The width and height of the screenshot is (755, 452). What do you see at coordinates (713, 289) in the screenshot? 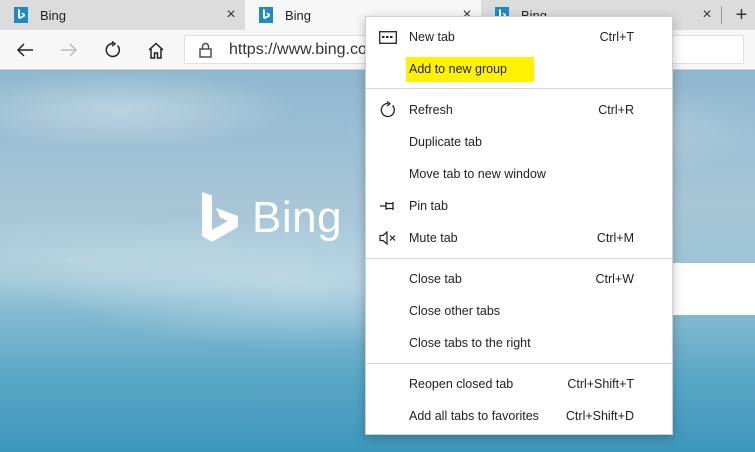
I see `search-box` at bounding box center [713, 289].